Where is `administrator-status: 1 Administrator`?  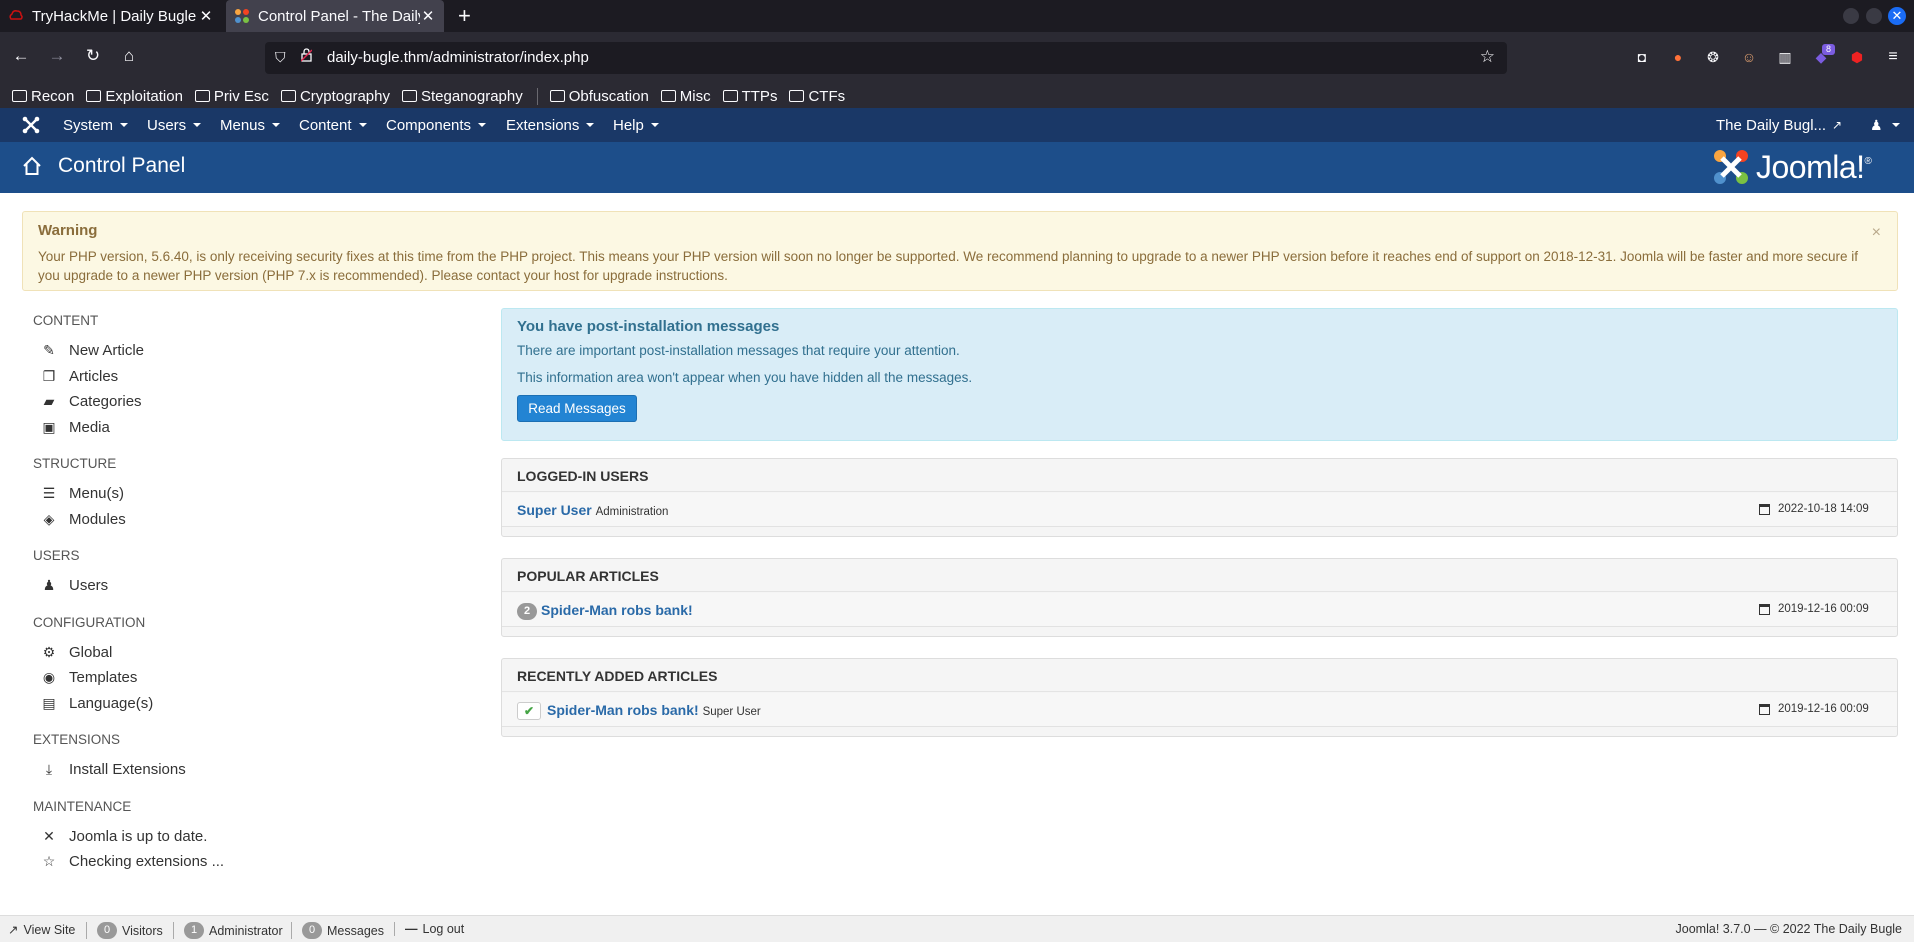
administrator-status: 1 Administrator is located at coordinates (228, 930).